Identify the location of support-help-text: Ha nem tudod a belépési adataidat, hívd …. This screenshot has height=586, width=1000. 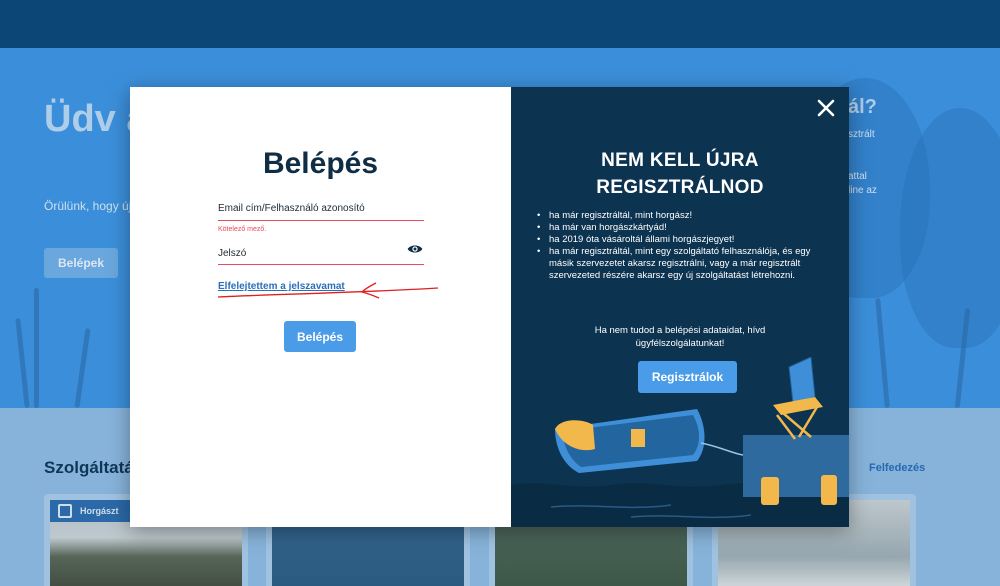
(680, 337).